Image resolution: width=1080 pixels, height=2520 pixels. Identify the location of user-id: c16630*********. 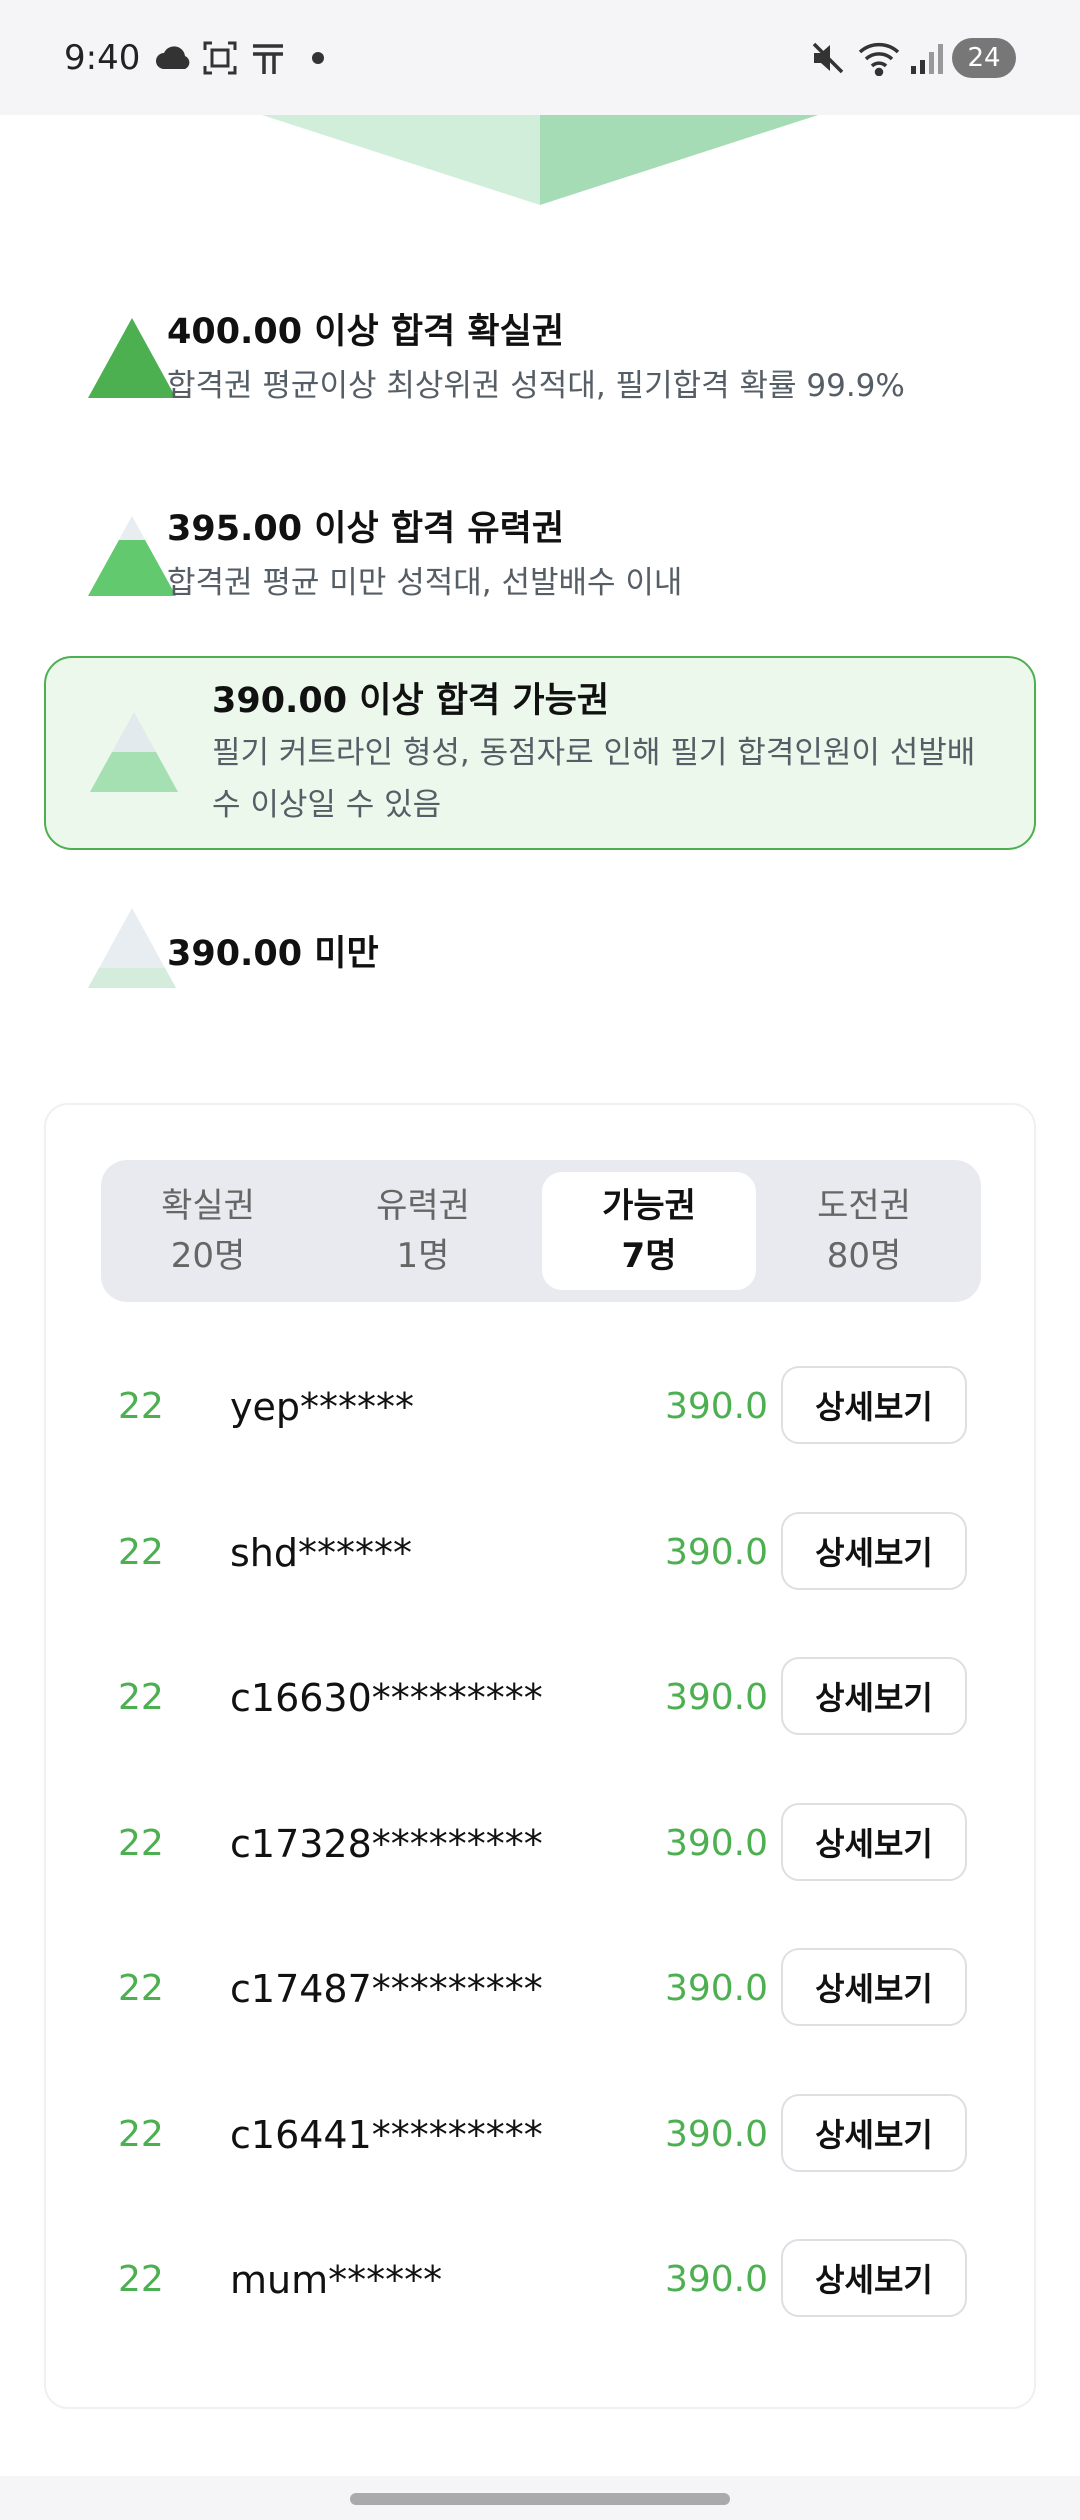
(386, 1698).